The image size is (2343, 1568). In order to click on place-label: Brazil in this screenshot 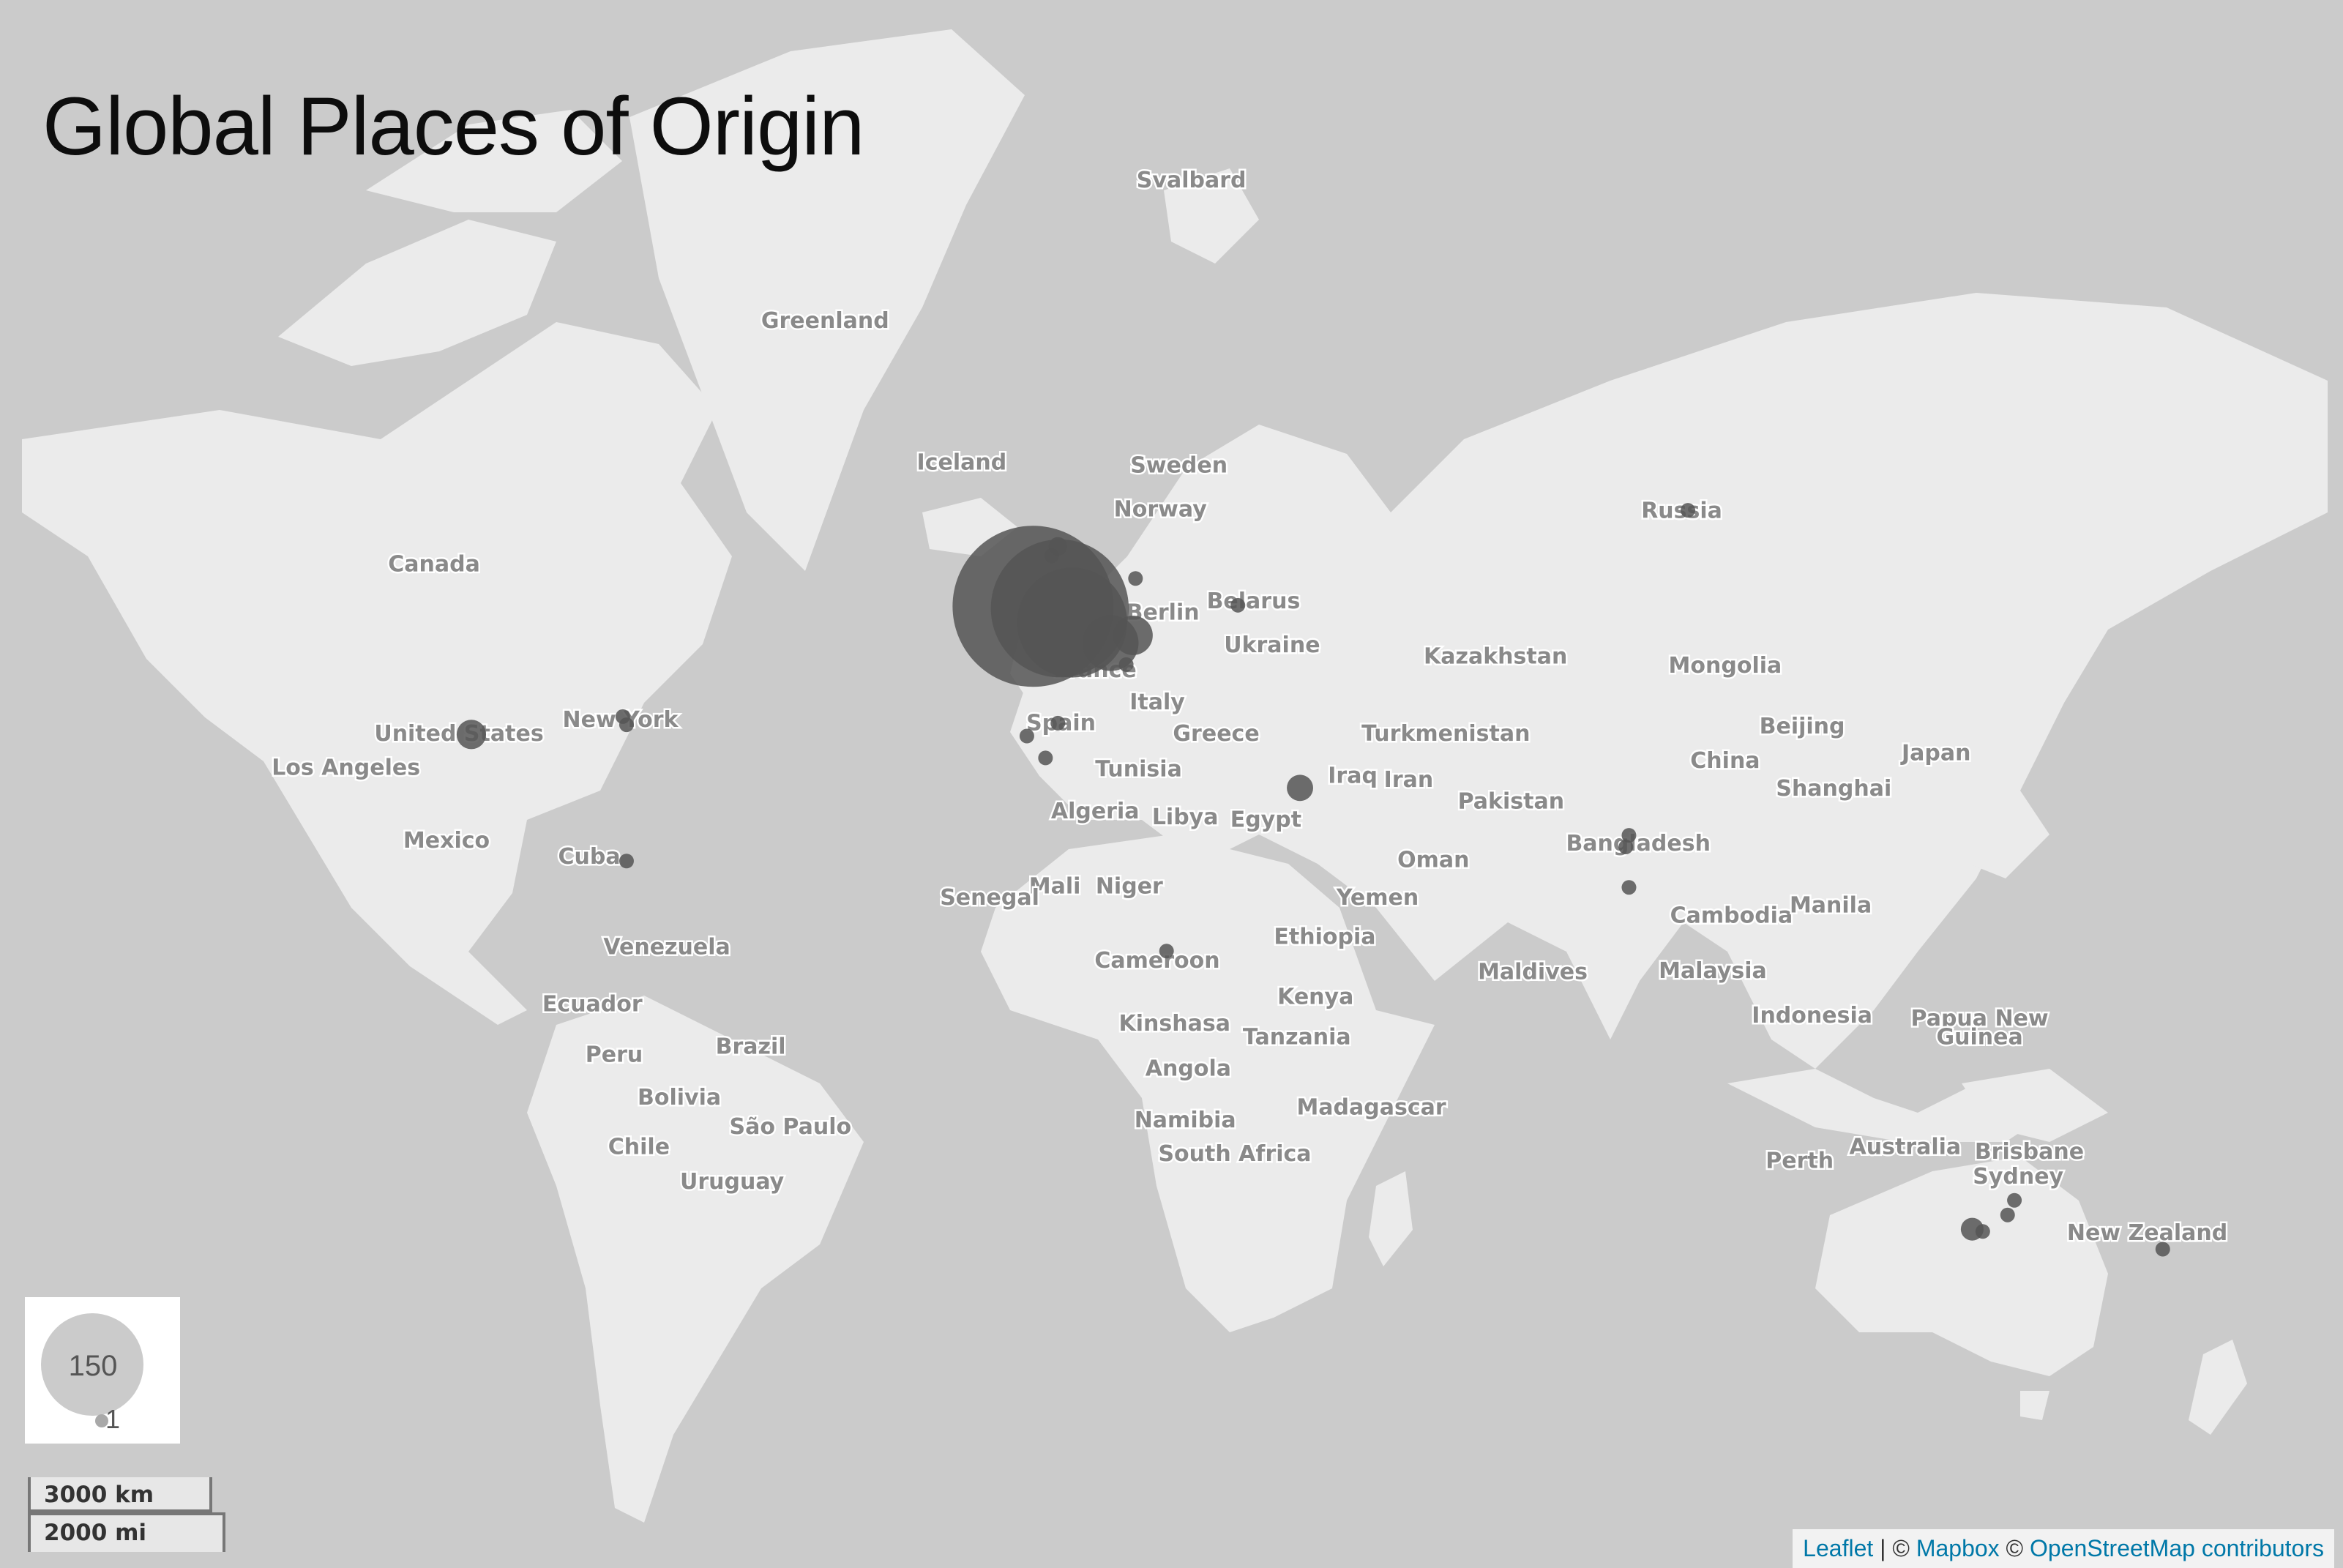, I will do `click(751, 1047)`.